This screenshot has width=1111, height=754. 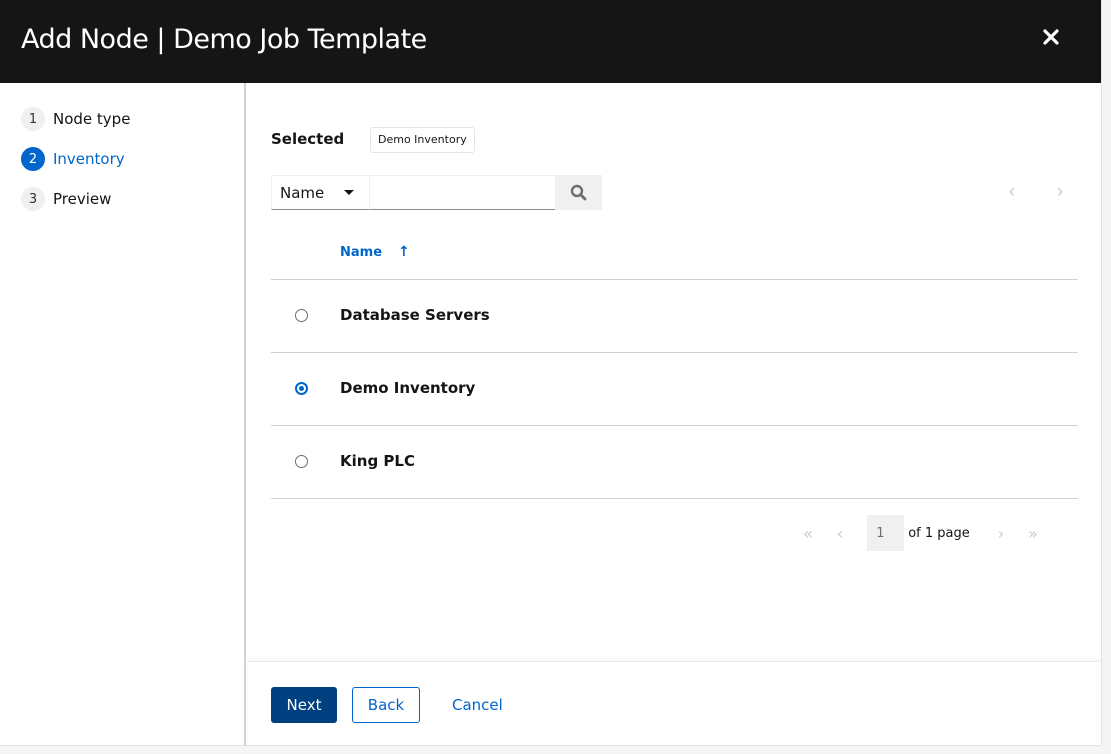 What do you see at coordinates (361, 252) in the screenshot?
I see `column-header-label: Name` at bounding box center [361, 252].